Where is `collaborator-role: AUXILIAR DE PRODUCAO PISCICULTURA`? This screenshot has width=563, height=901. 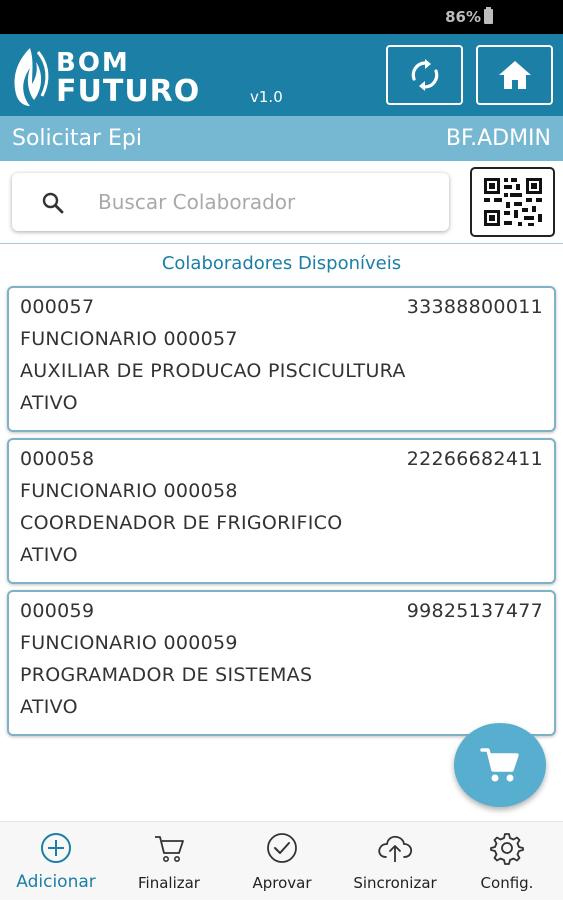 collaborator-role: AUXILIAR DE PRODUCAO PISCICULTURA is located at coordinates (213, 371).